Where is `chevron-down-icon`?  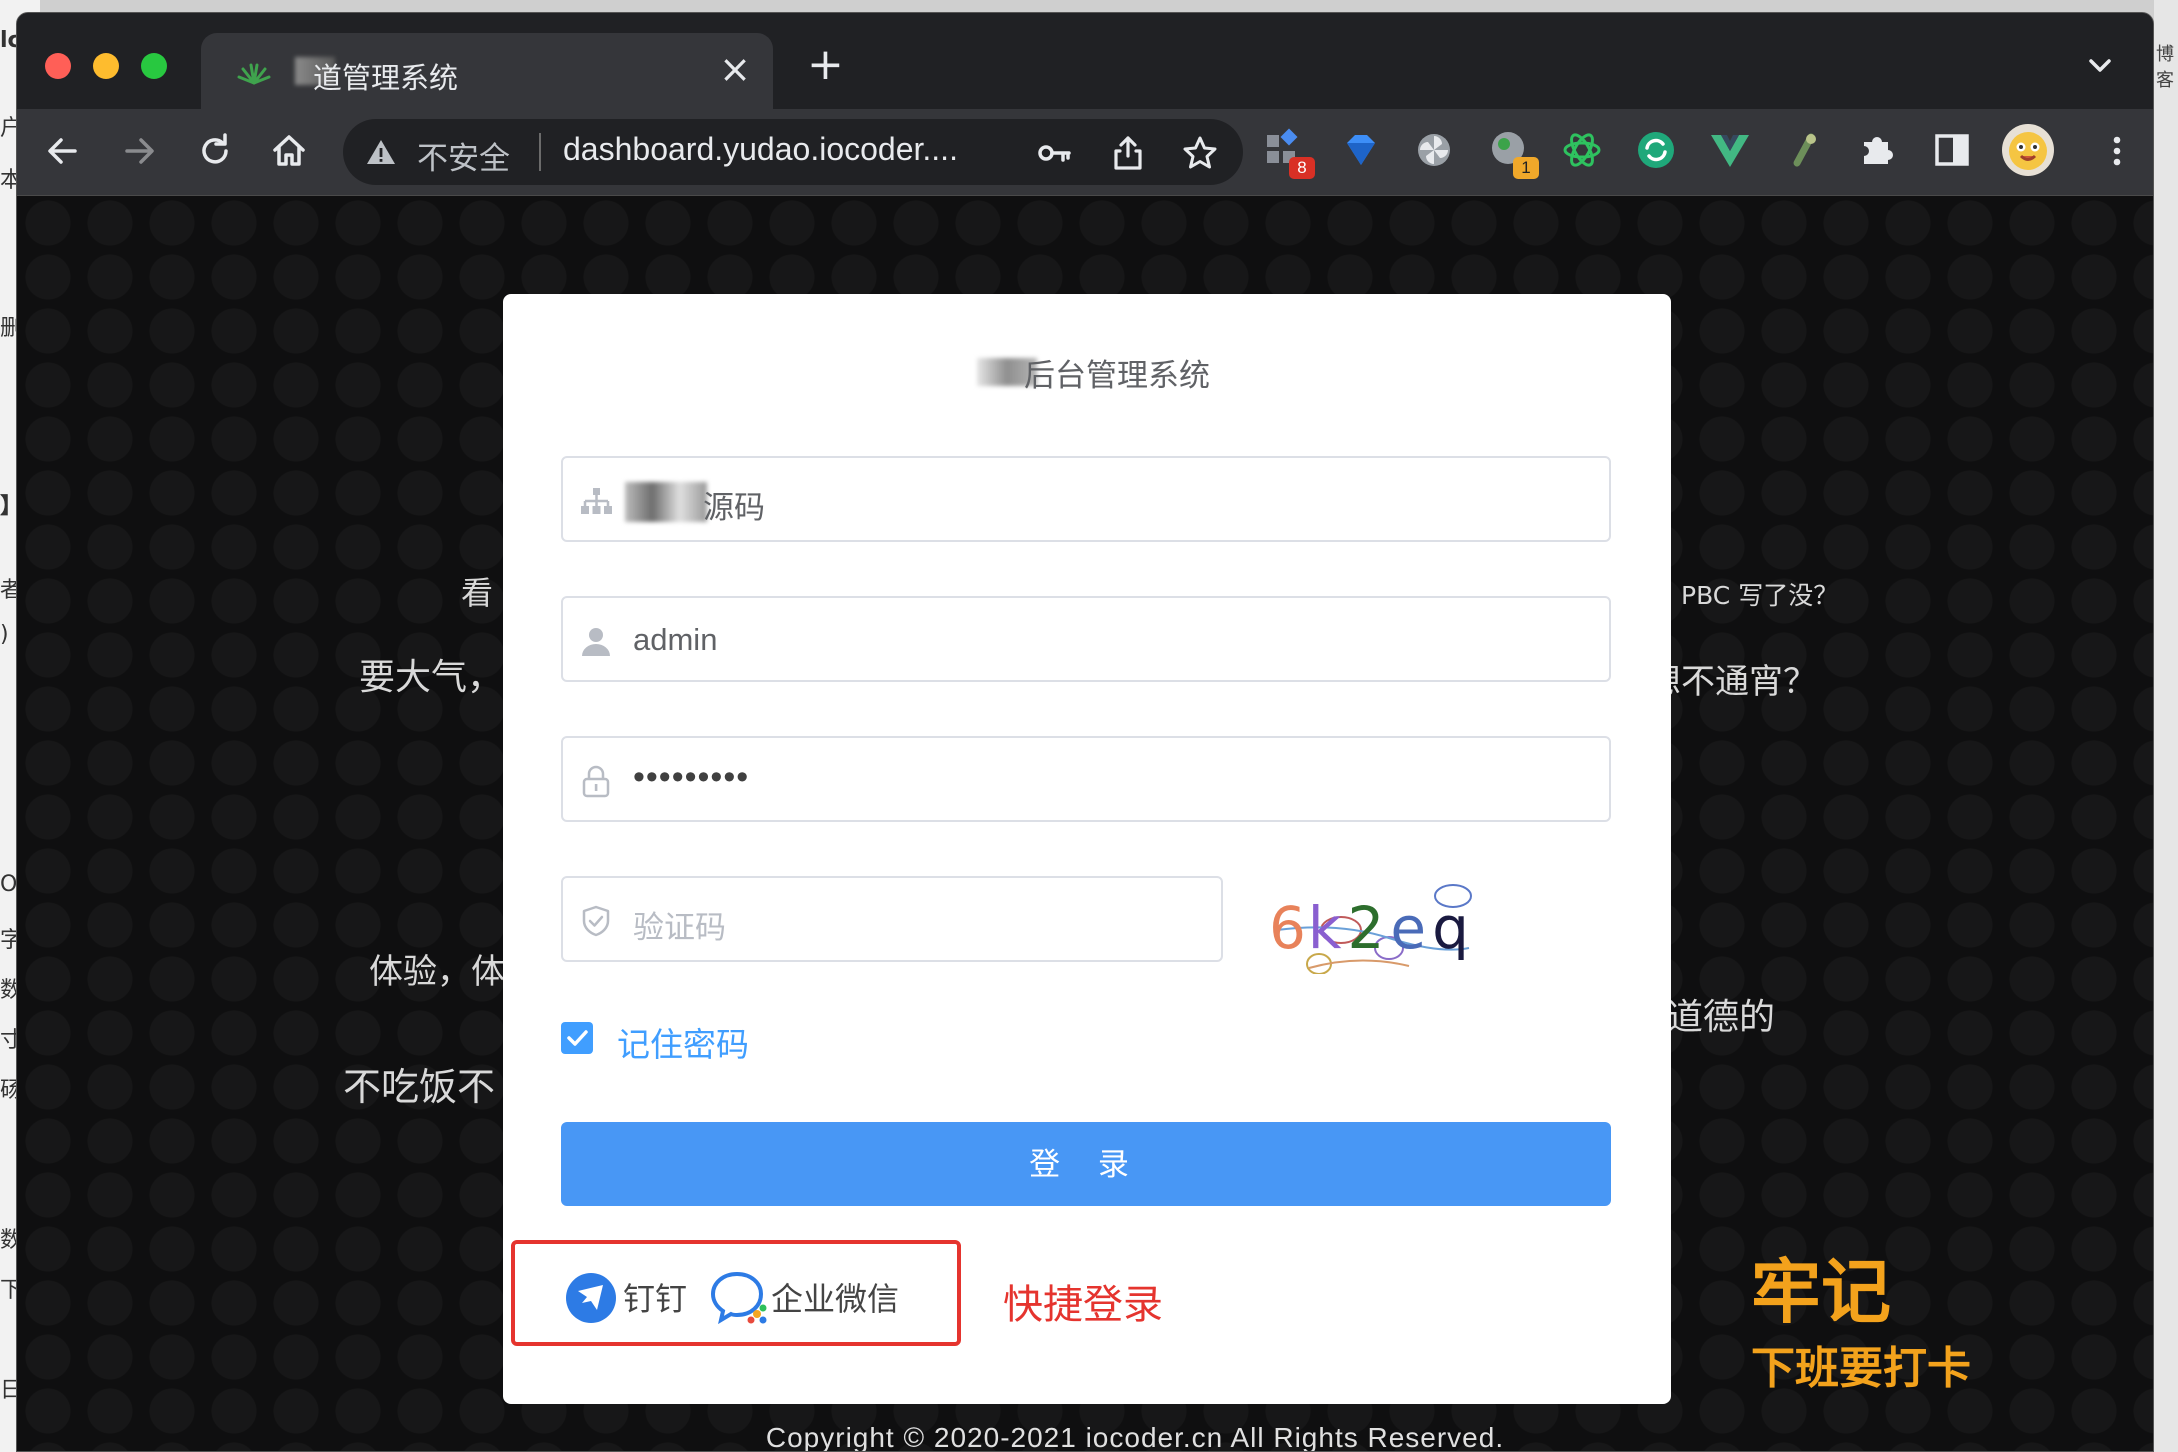 chevron-down-icon is located at coordinates (2100, 66).